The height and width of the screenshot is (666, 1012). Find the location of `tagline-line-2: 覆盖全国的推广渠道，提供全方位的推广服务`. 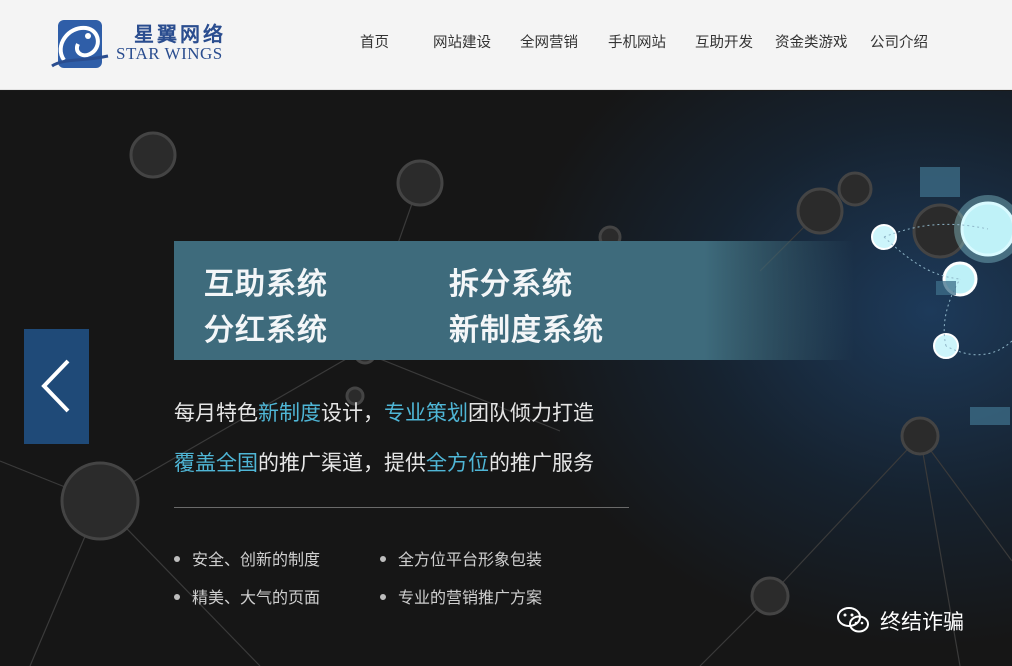

tagline-line-2: 覆盖全国的推广渠道，提供全方位的推广服务 is located at coordinates (384, 462).